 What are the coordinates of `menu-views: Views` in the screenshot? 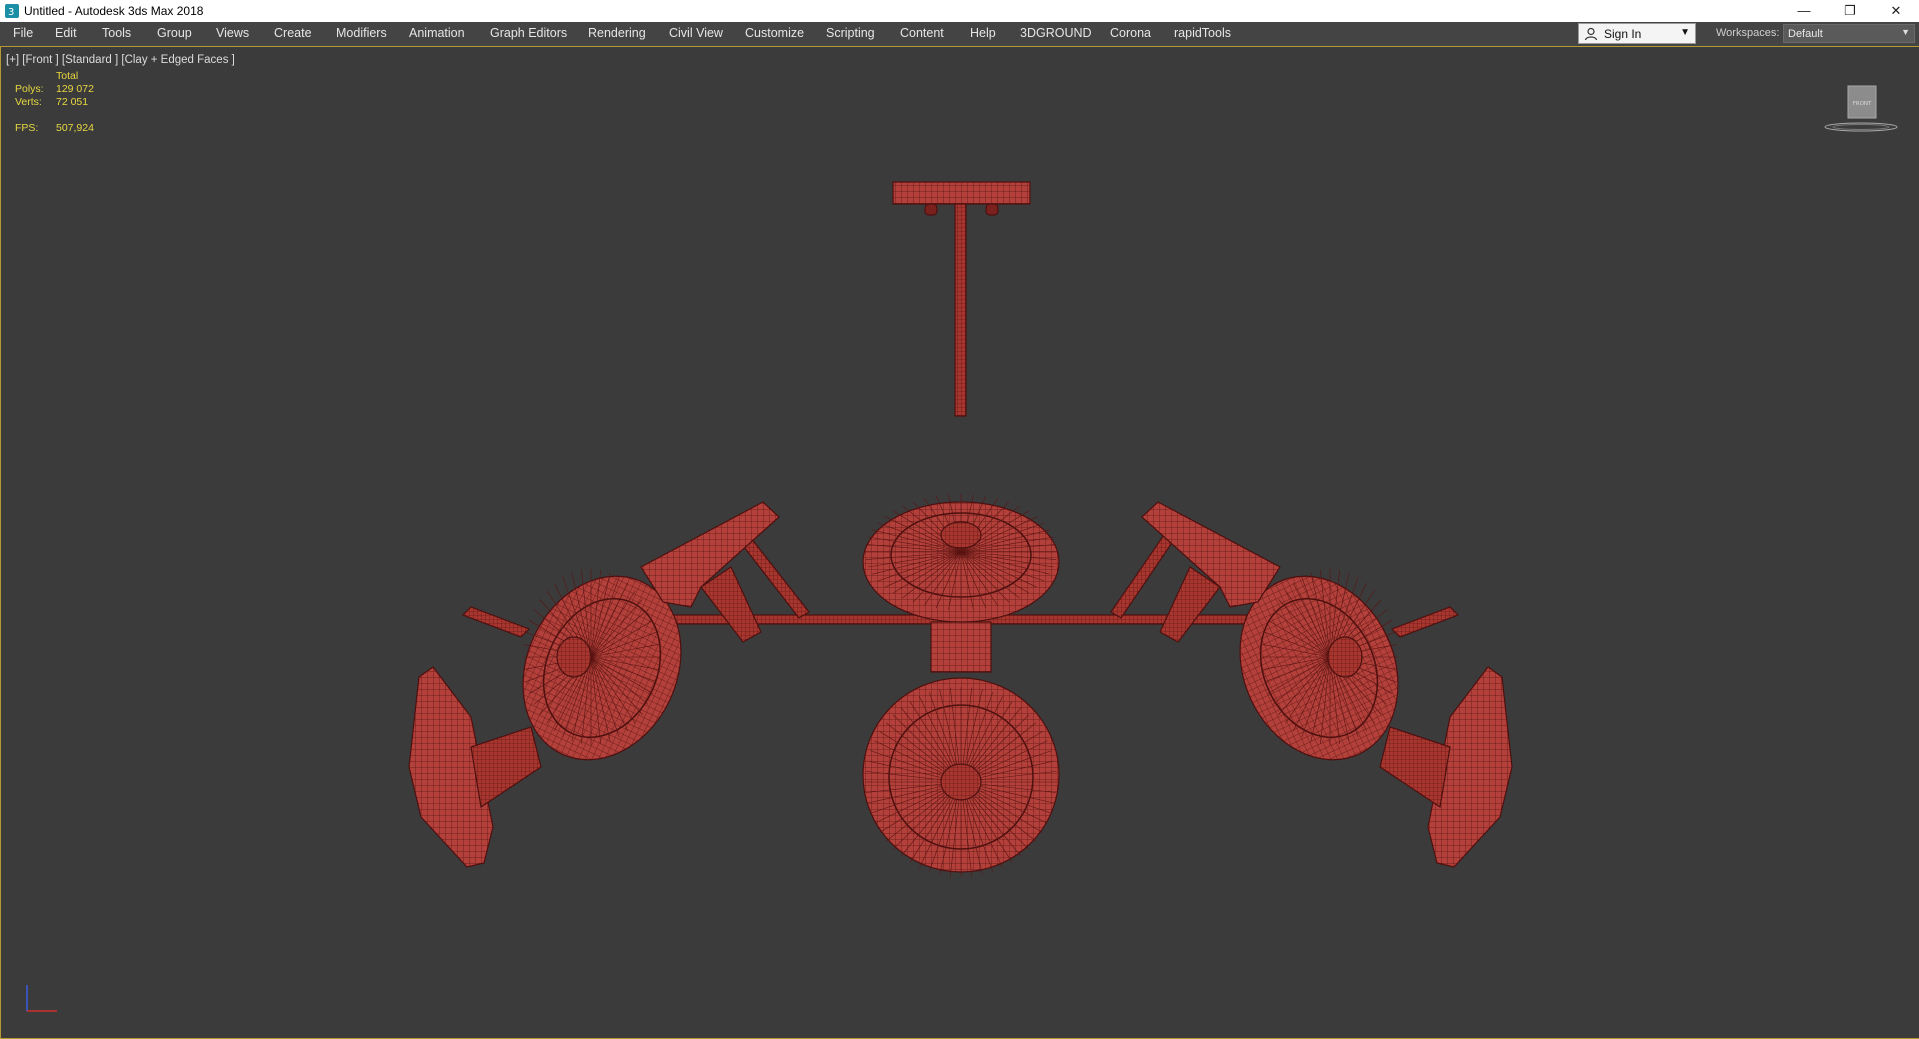 It's located at (232, 33).